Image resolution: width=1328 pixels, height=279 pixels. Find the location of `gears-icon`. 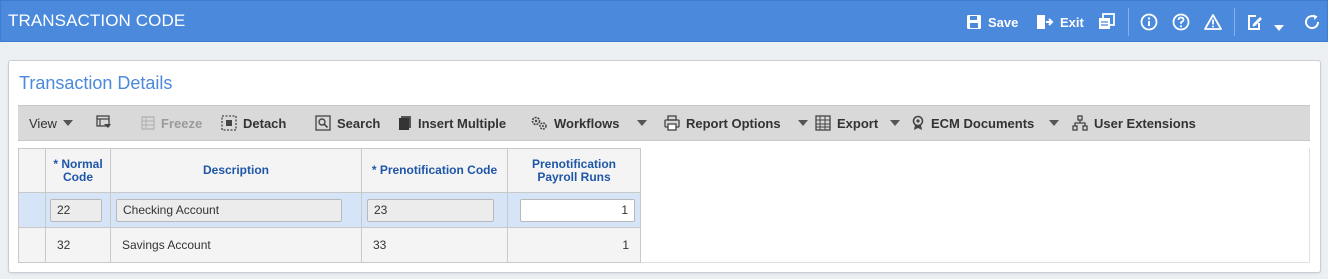

gears-icon is located at coordinates (539, 123).